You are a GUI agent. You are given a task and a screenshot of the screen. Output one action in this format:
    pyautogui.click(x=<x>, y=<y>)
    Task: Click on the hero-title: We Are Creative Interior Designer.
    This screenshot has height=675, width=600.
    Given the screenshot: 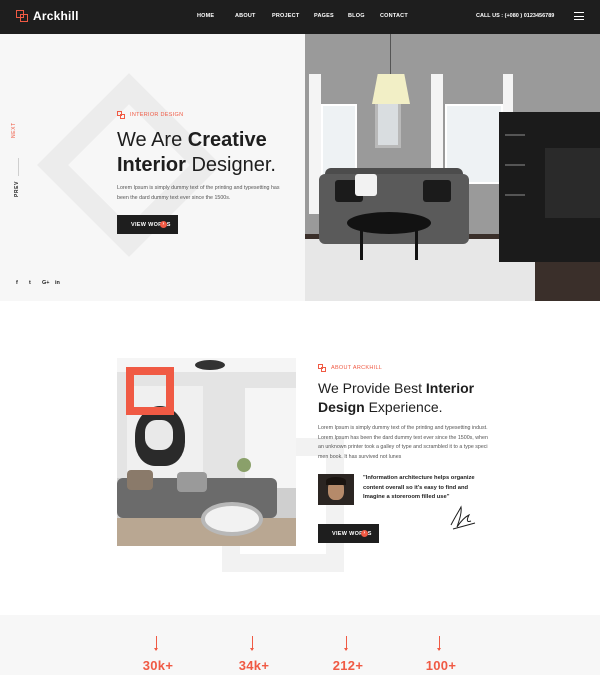 What is the action you would take?
    pyautogui.click(x=196, y=153)
    